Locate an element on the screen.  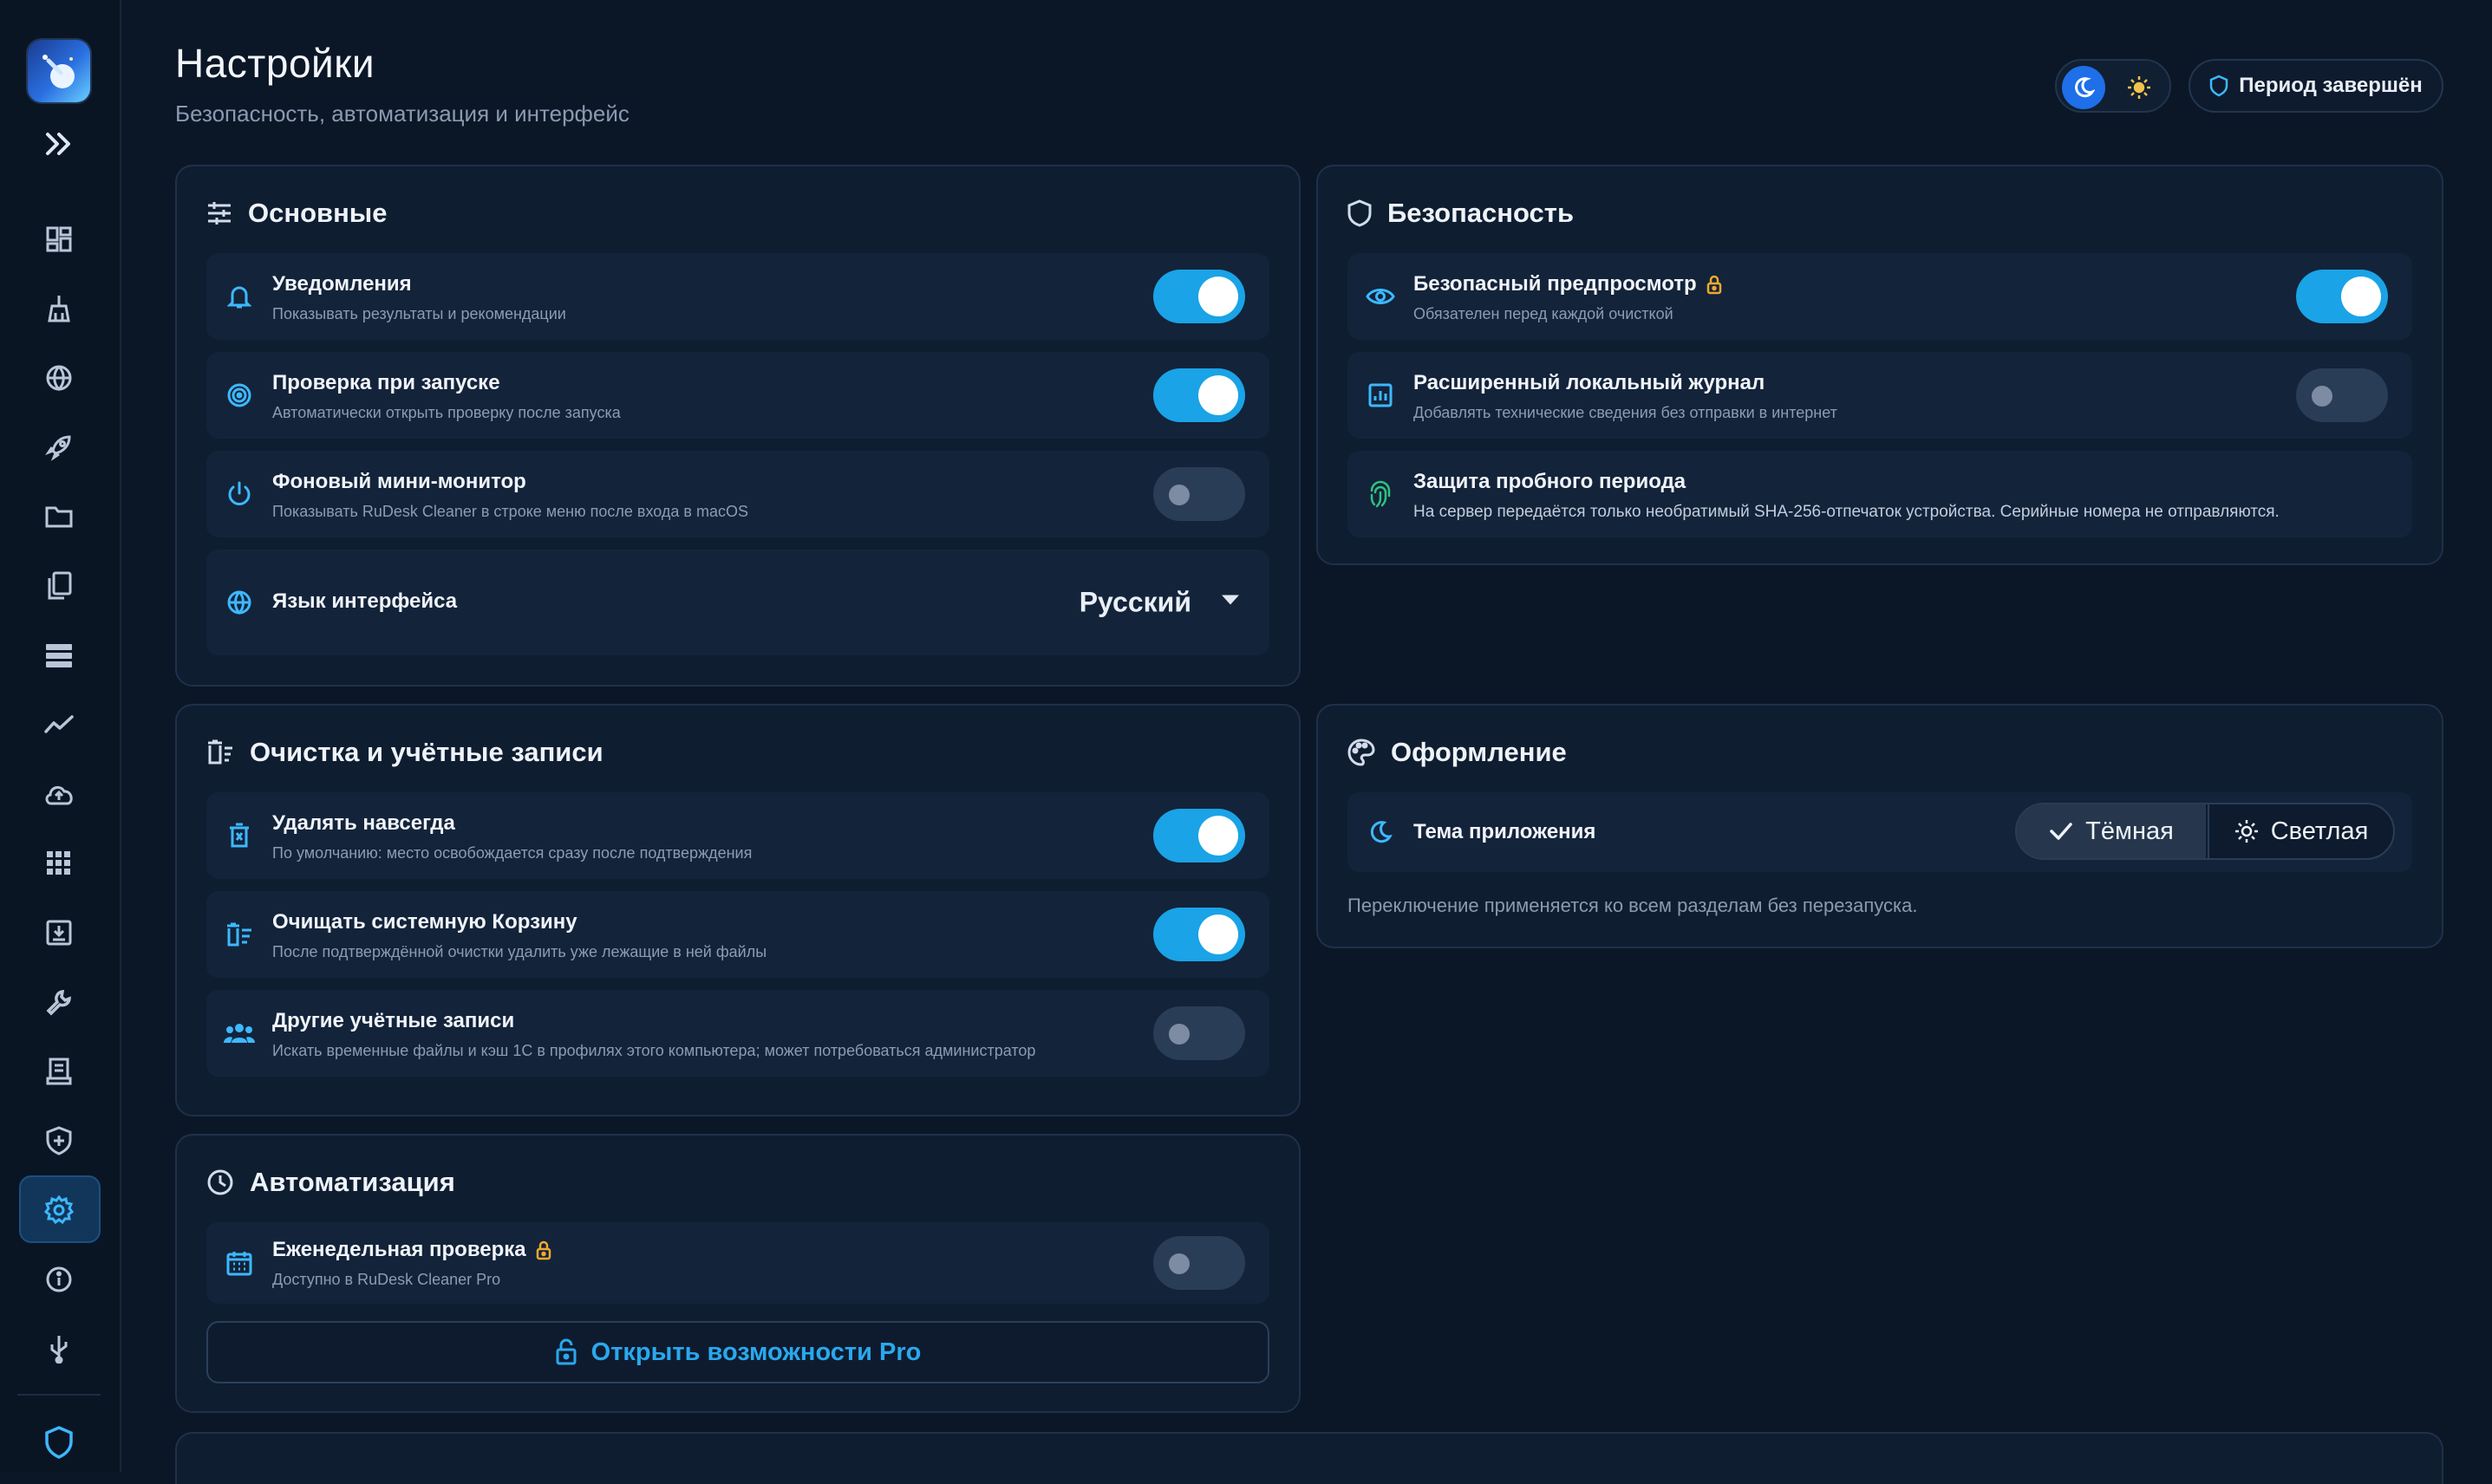
unlock-pro-label: Открыть возможности Pro is located at coordinates (756, 1352).